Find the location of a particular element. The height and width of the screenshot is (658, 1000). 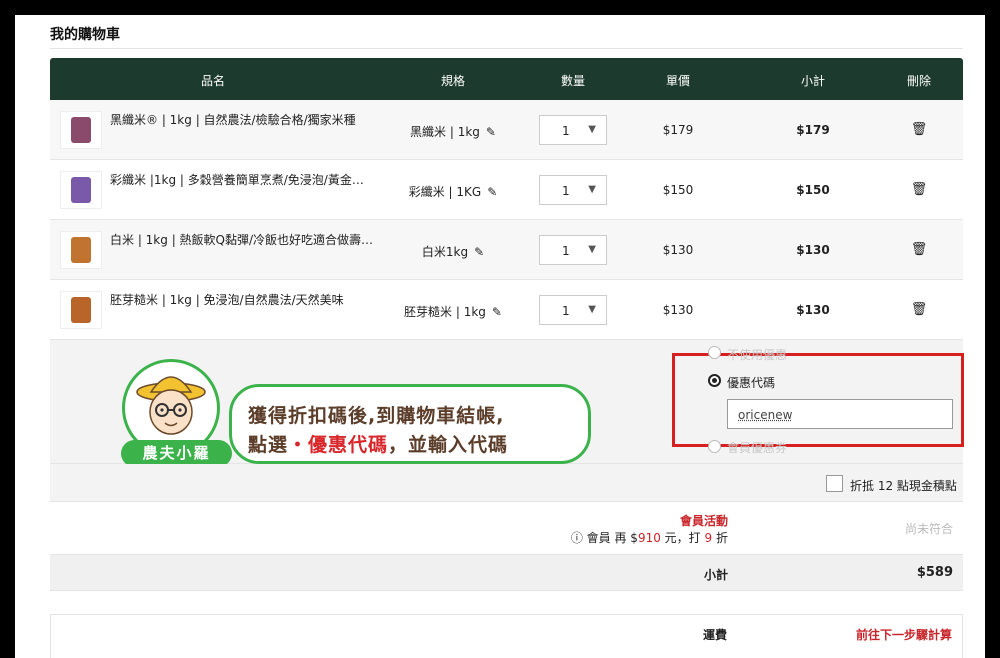

option-coupon-code-label: 優惠代碼 is located at coordinates (751, 383).